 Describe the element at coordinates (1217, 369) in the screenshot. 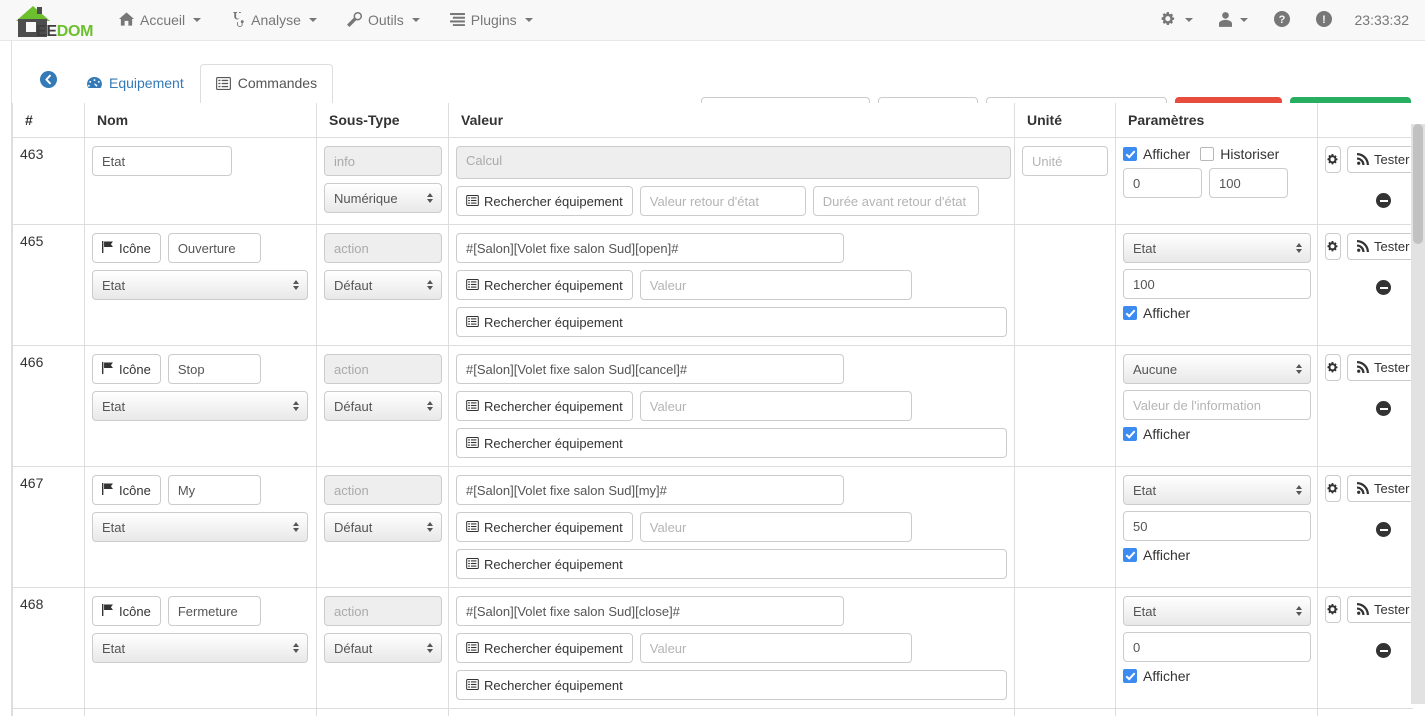

I see `param-info-select: Aucune` at that location.